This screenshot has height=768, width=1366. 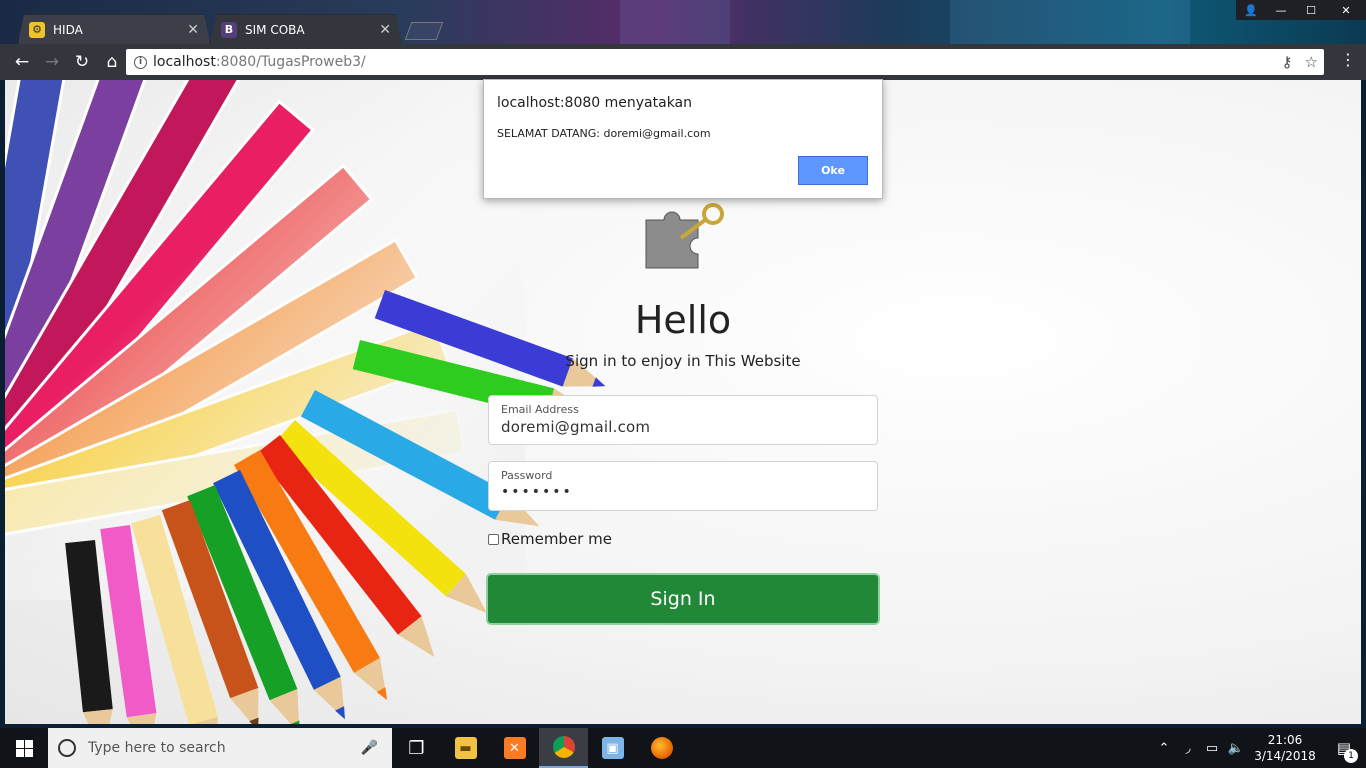 I want to click on cortana-icon, so click(x=67, y=748).